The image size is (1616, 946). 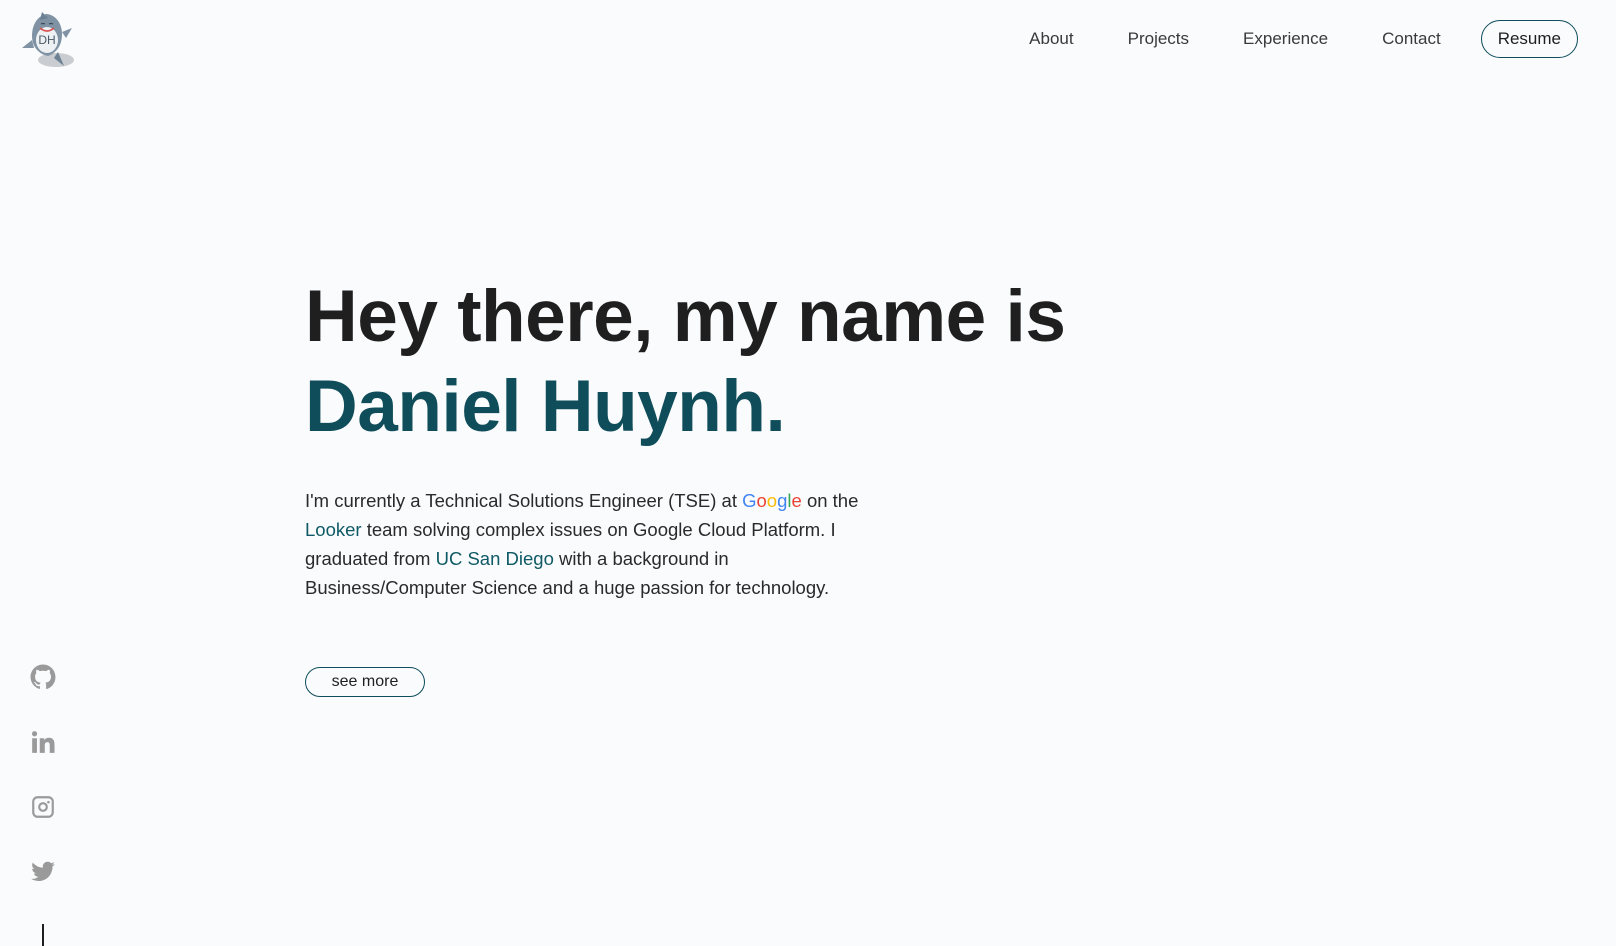 I want to click on instagram-icon, so click(x=43, y=807).